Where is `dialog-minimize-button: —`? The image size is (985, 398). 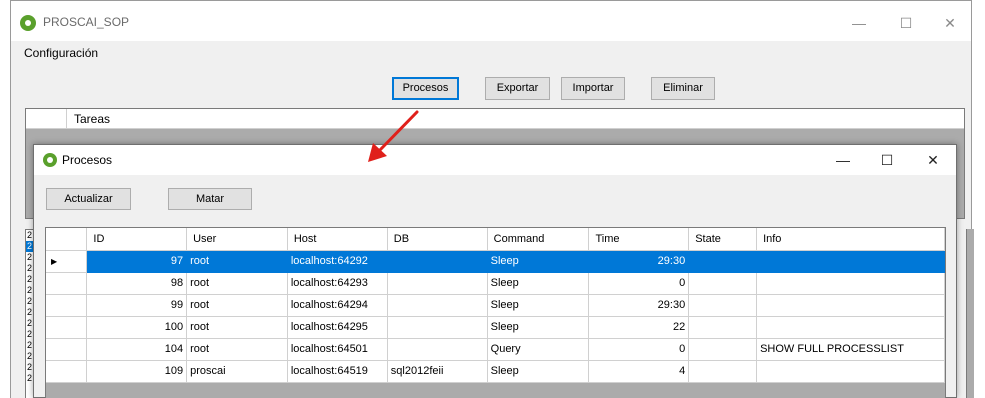
dialog-minimize-button: — is located at coordinates (843, 160).